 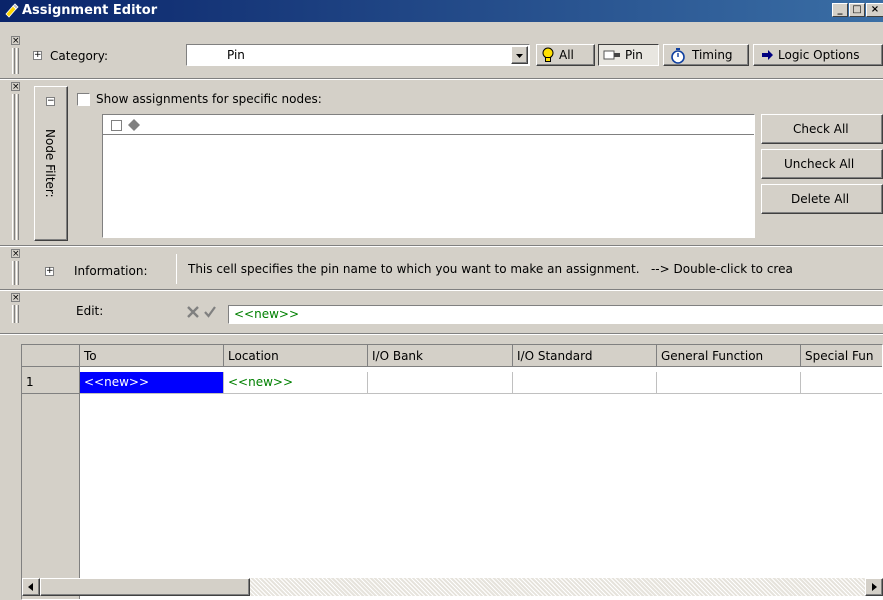 What do you see at coordinates (152, 383) in the screenshot?
I see `table-cell-to: <<new>>` at bounding box center [152, 383].